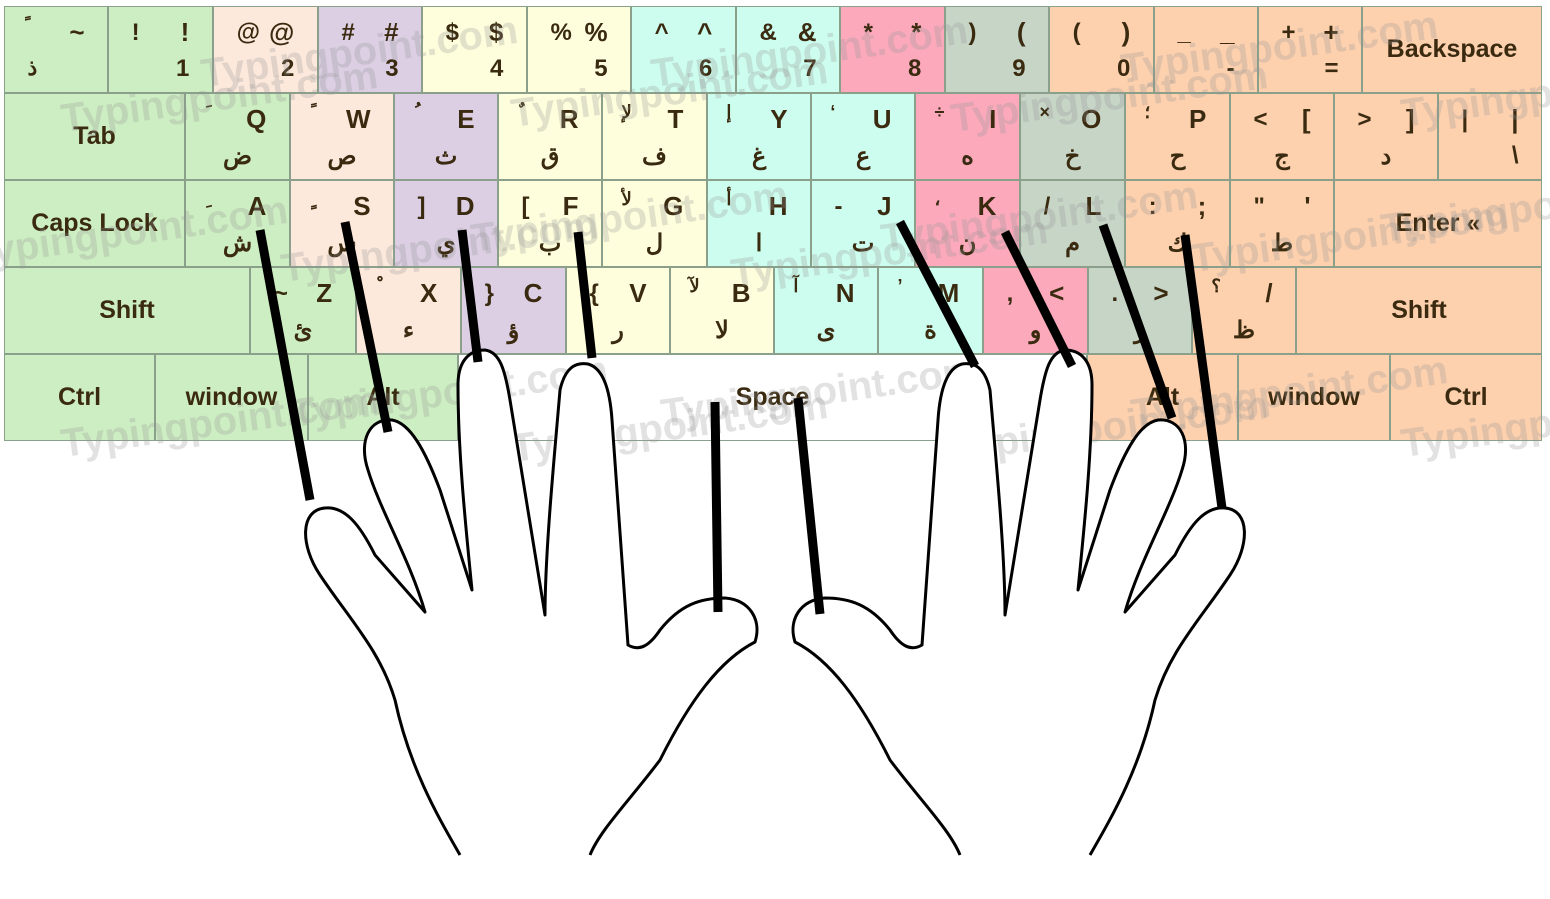 The width and height of the screenshot is (1550, 899). What do you see at coordinates (1038, 299) in the screenshot?
I see `right-middle-finger-guide` at bounding box center [1038, 299].